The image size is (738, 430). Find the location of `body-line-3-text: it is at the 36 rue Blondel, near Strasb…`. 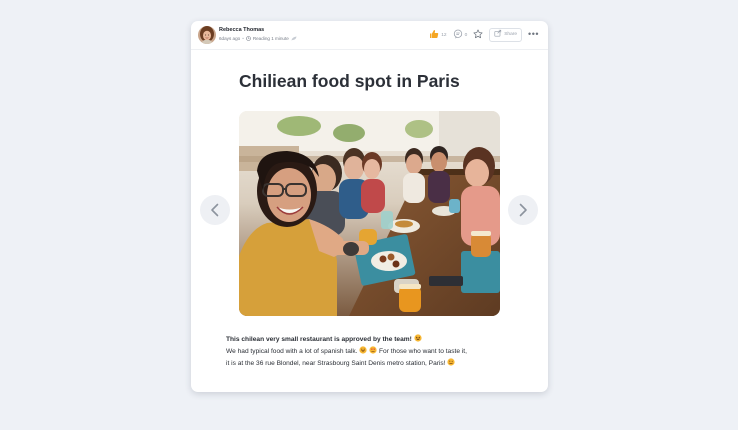

body-line-3-text: it is at the 36 rue Blondel, near Strasb… is located at coordinates (336, 363).